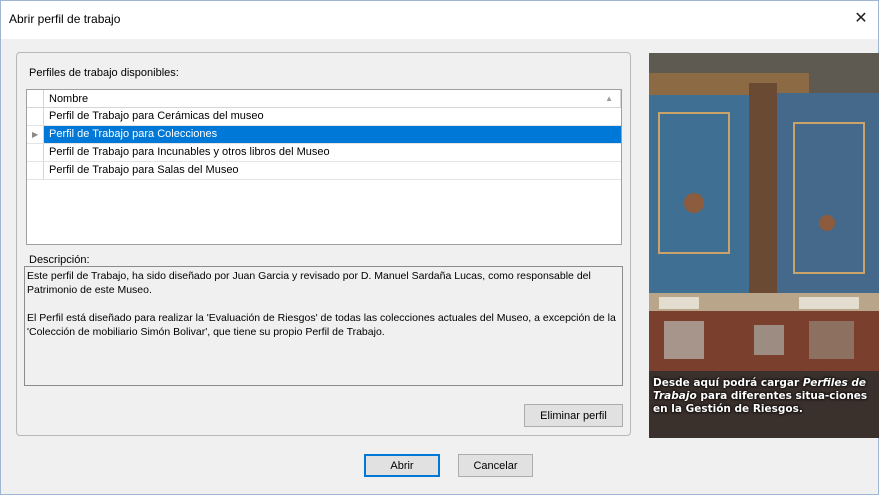  I want to click on column-divider, so click(620, 98).